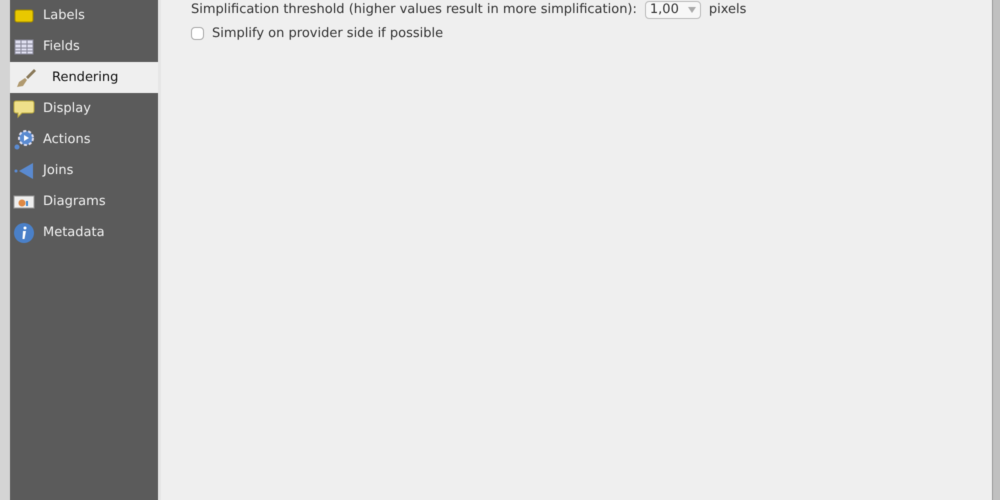 Image resolution: width=1000 pixels, height=500 pixels. I want to click on sidebar-item: Metadata, so click(84, 232).